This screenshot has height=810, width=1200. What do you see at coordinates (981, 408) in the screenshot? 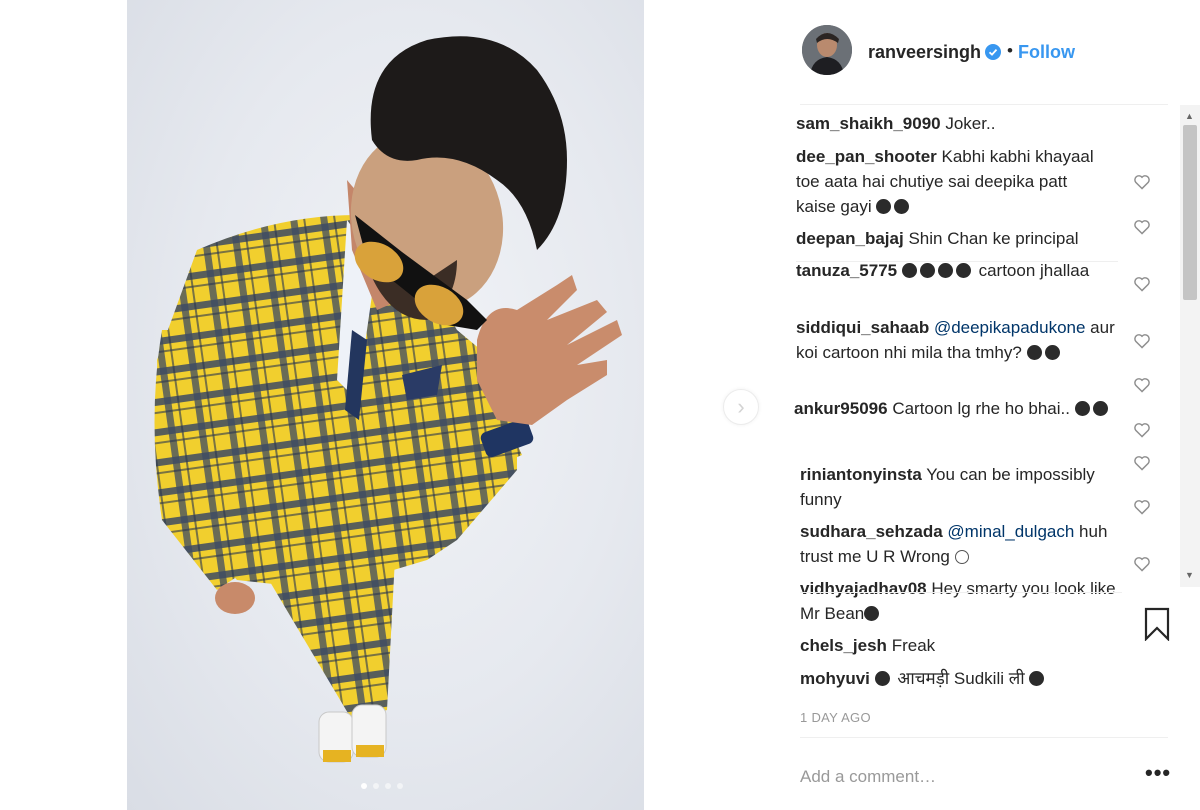
I see `comment-text: Cartoon lg rhe ho bhai..` at bounding box center [981, 408].